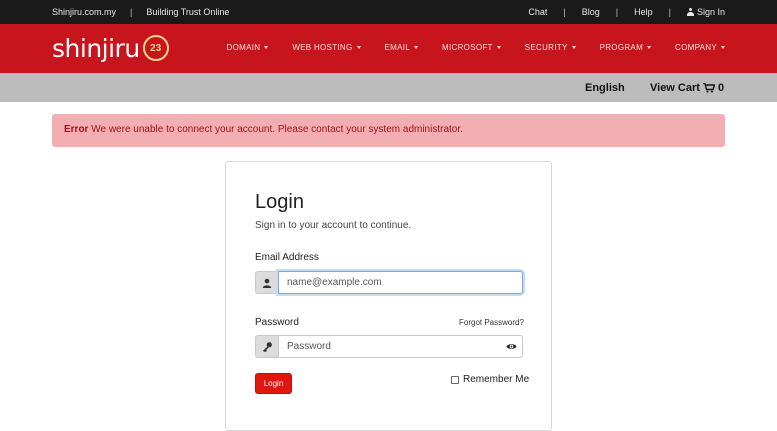 The height and width of the screenshot is (431, 777). I want to click on site-domain-link: Shinjiru.com.my, so click(84, 12).